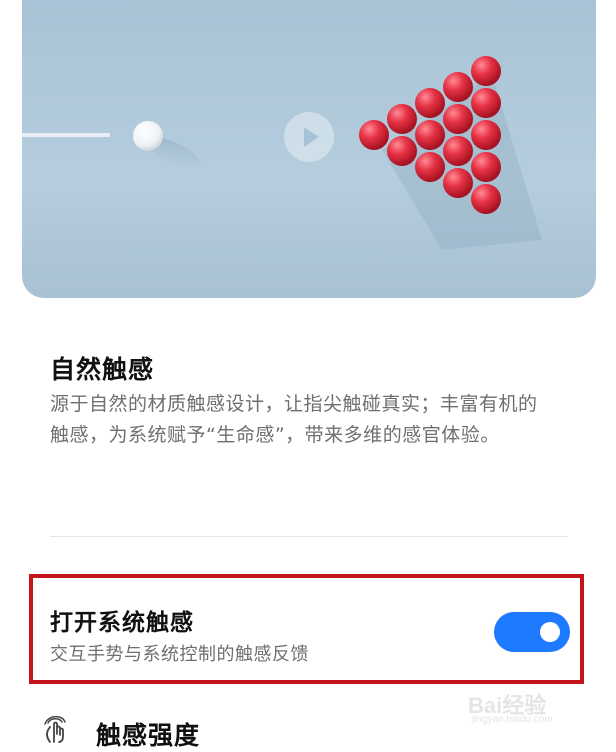  What do you see at coordinates (122, 623) in the screenshot?
I see `system-haptics-title: 打开系统触感` at bounding box center [122, 623].